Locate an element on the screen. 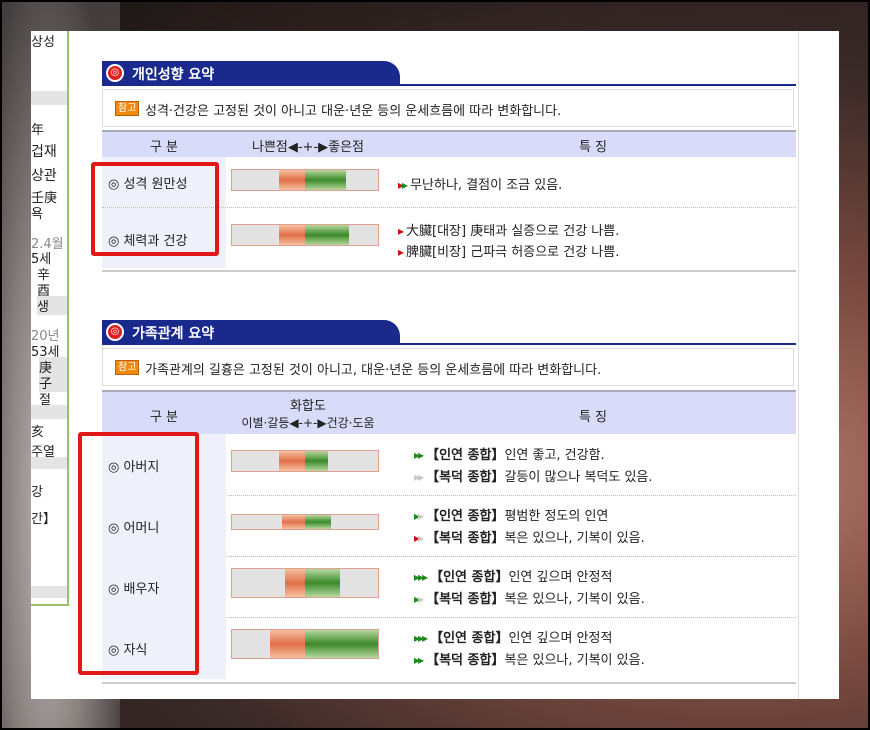  feature-line: ▸ 脾臟[비장] 己파극 허증으로 건강 나쁨. is located at coordinates (509, 252).